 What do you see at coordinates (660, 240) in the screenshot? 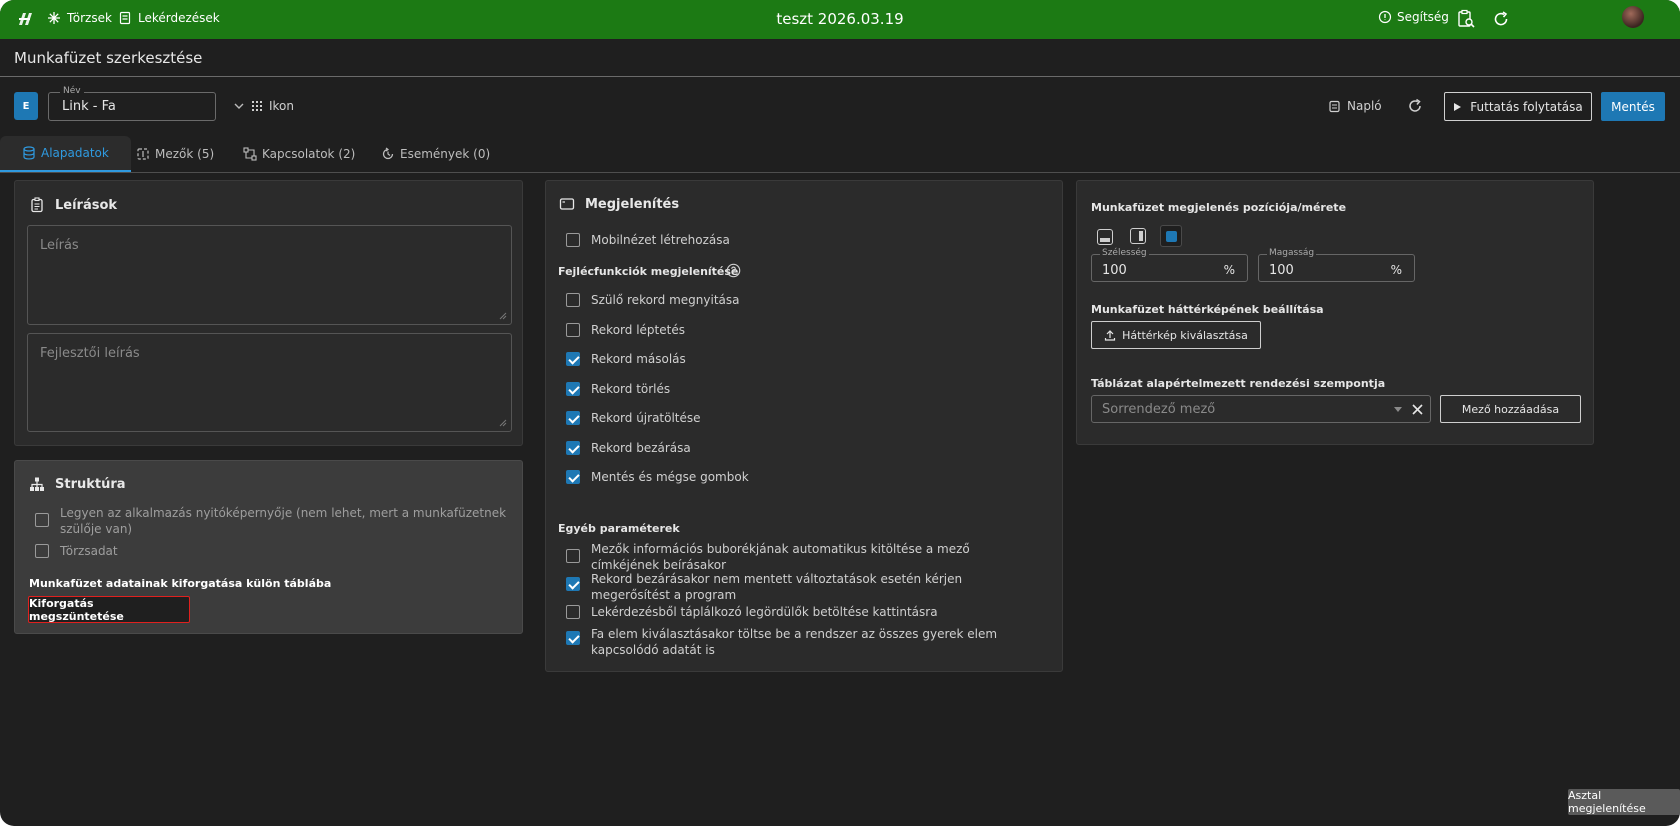
I see `mobile-view-label: Mobilnézet létrehozása` at bounding box center [660, 240].